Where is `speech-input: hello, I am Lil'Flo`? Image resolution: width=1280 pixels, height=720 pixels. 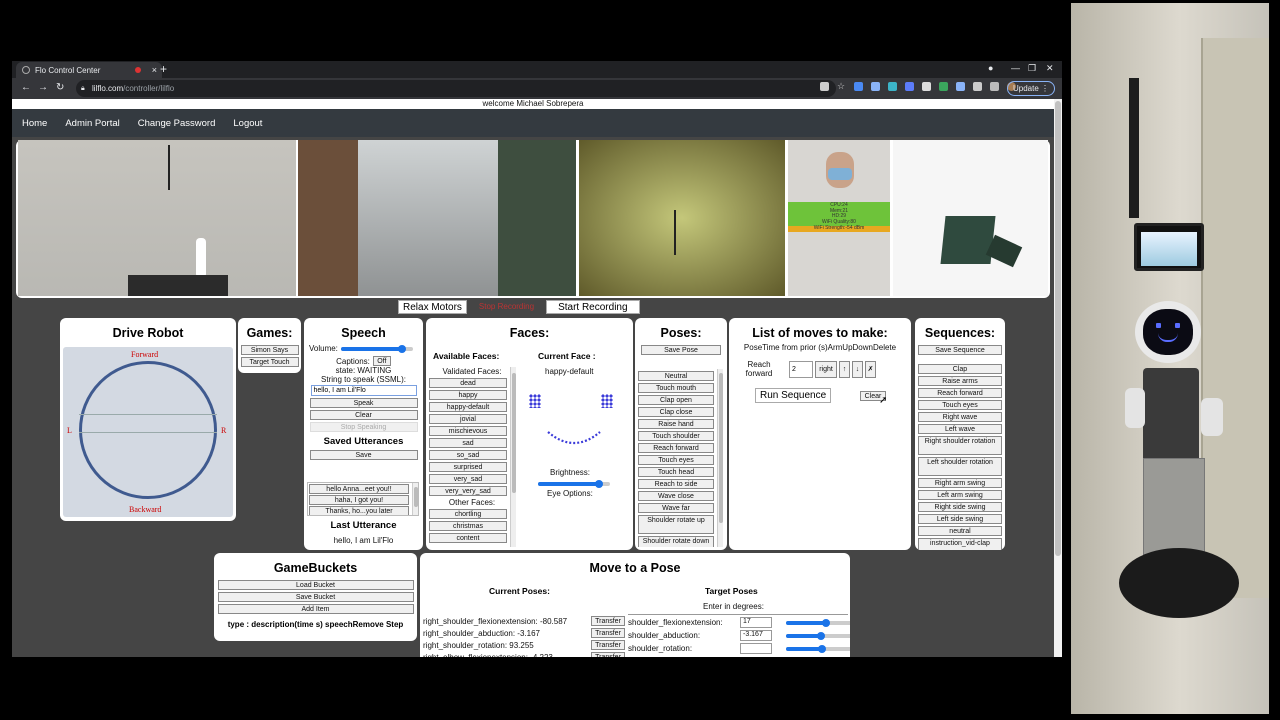 speech-input: hello, I am Lil'Flo is located at coordinates (363, 390).